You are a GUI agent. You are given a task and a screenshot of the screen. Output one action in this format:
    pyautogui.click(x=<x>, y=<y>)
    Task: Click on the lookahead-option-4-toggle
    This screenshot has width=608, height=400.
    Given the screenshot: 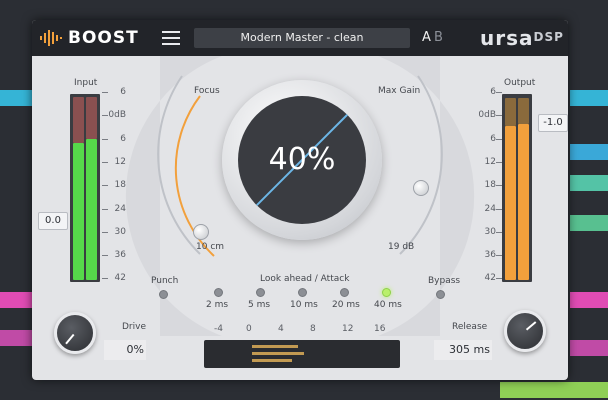 What is the action you would take?
    pyautogui.click(x=386, y=292)
    